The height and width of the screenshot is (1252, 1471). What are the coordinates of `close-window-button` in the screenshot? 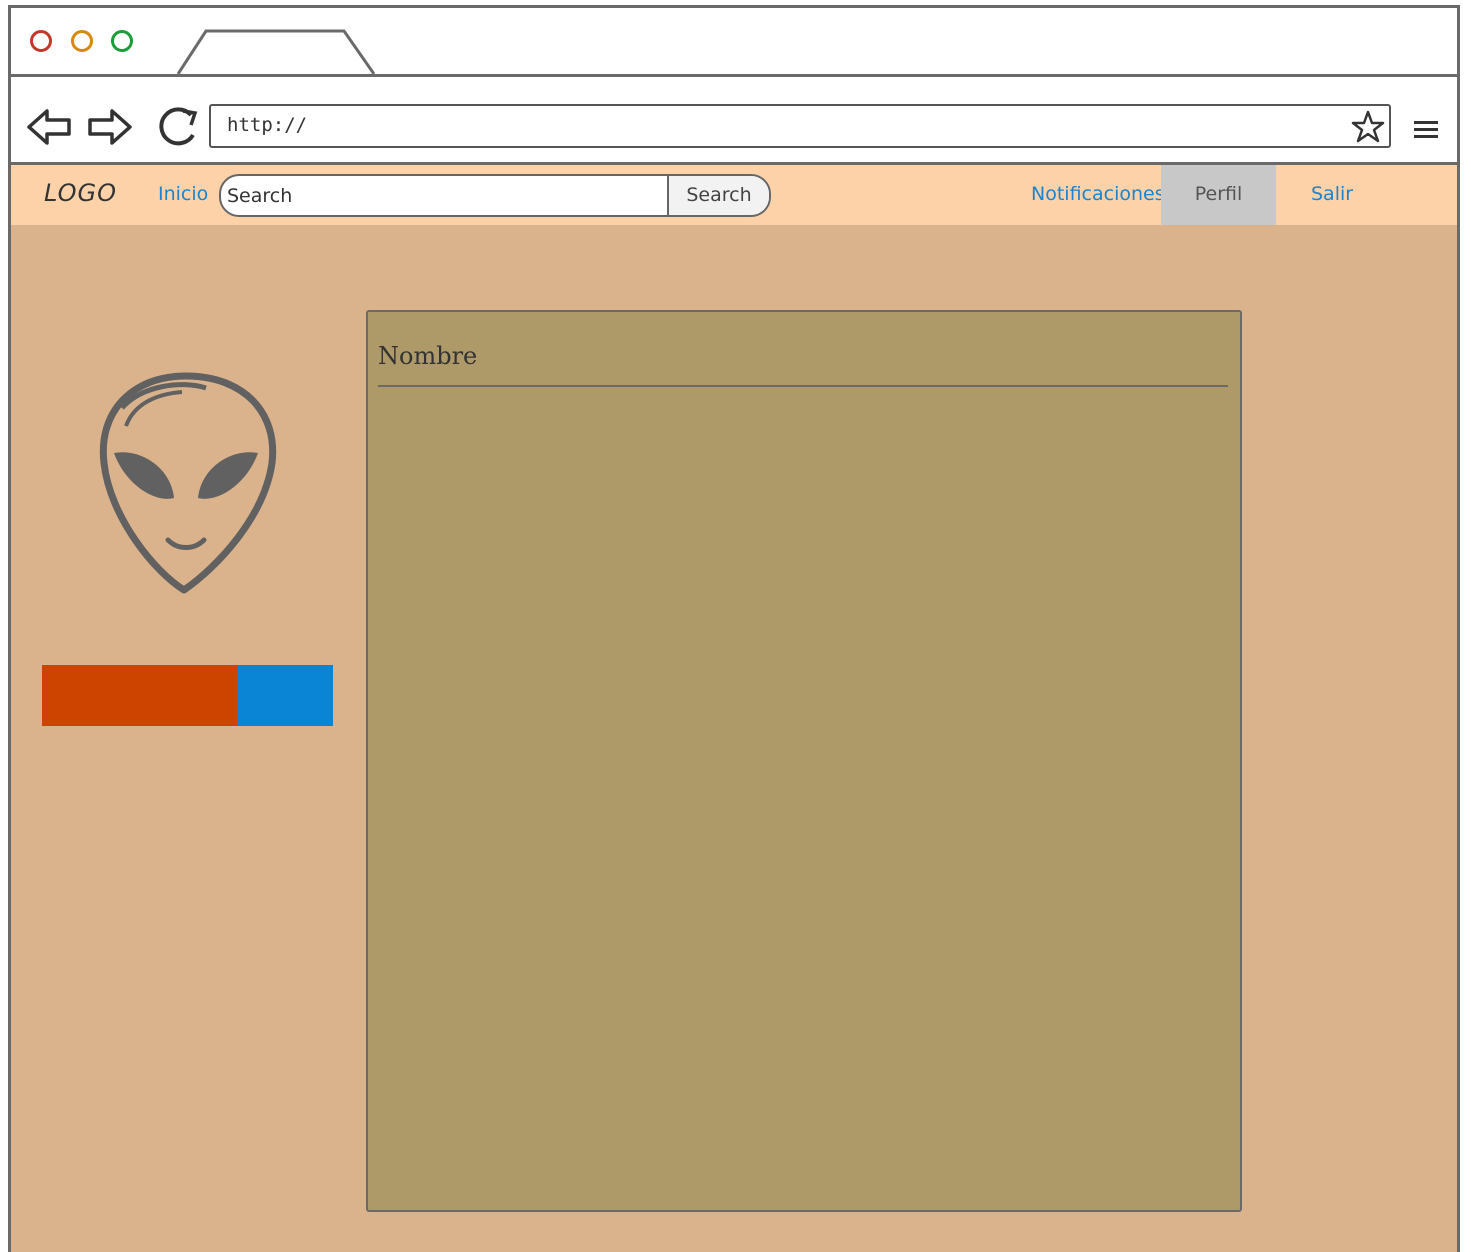 It's located at (41, 41).